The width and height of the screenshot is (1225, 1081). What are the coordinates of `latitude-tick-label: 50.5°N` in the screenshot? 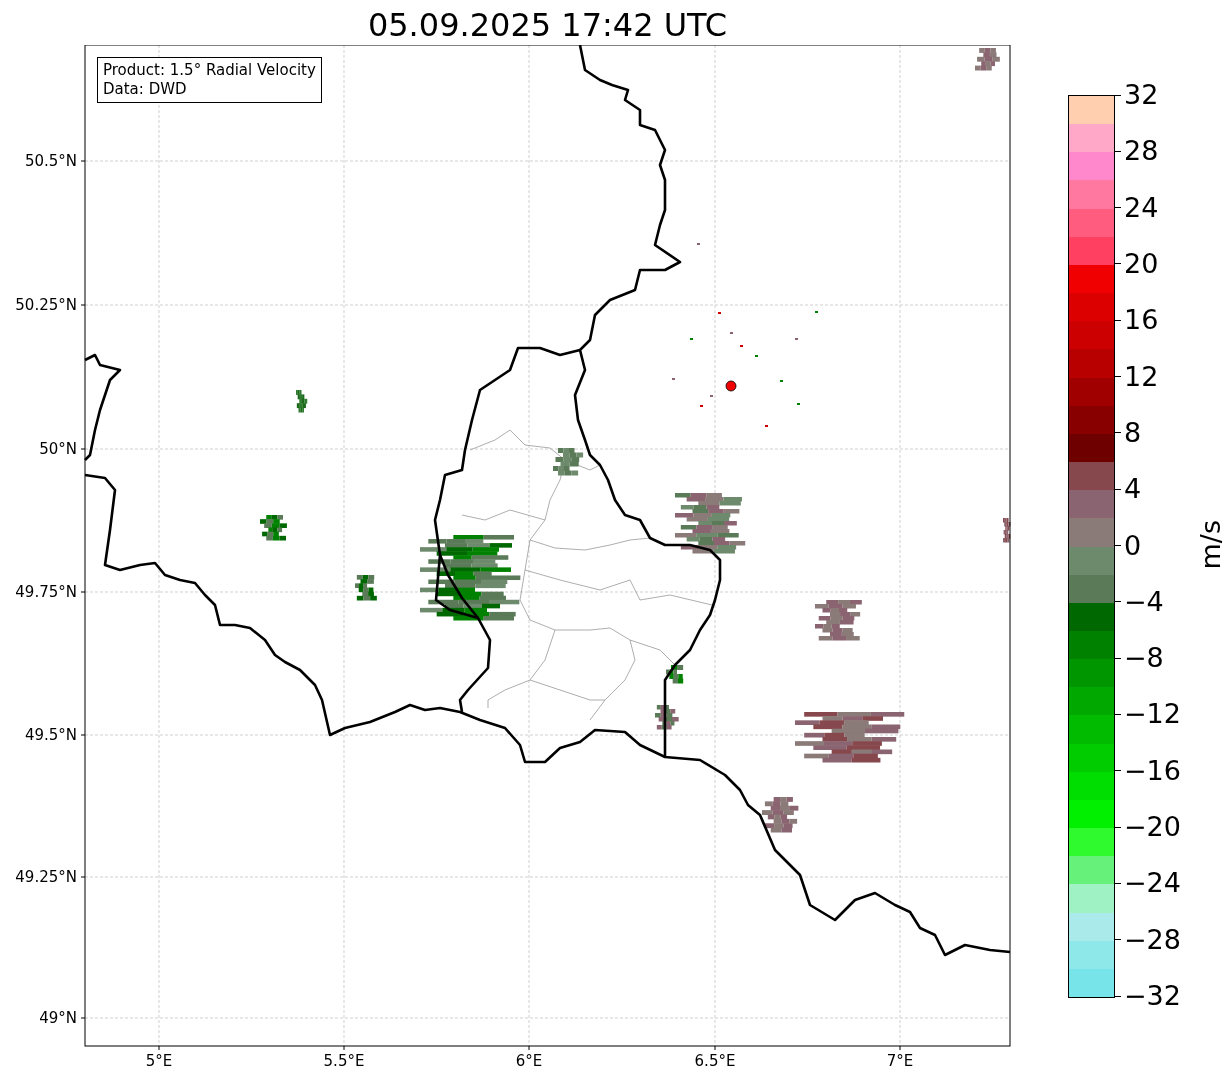 It's located at (50, 161).